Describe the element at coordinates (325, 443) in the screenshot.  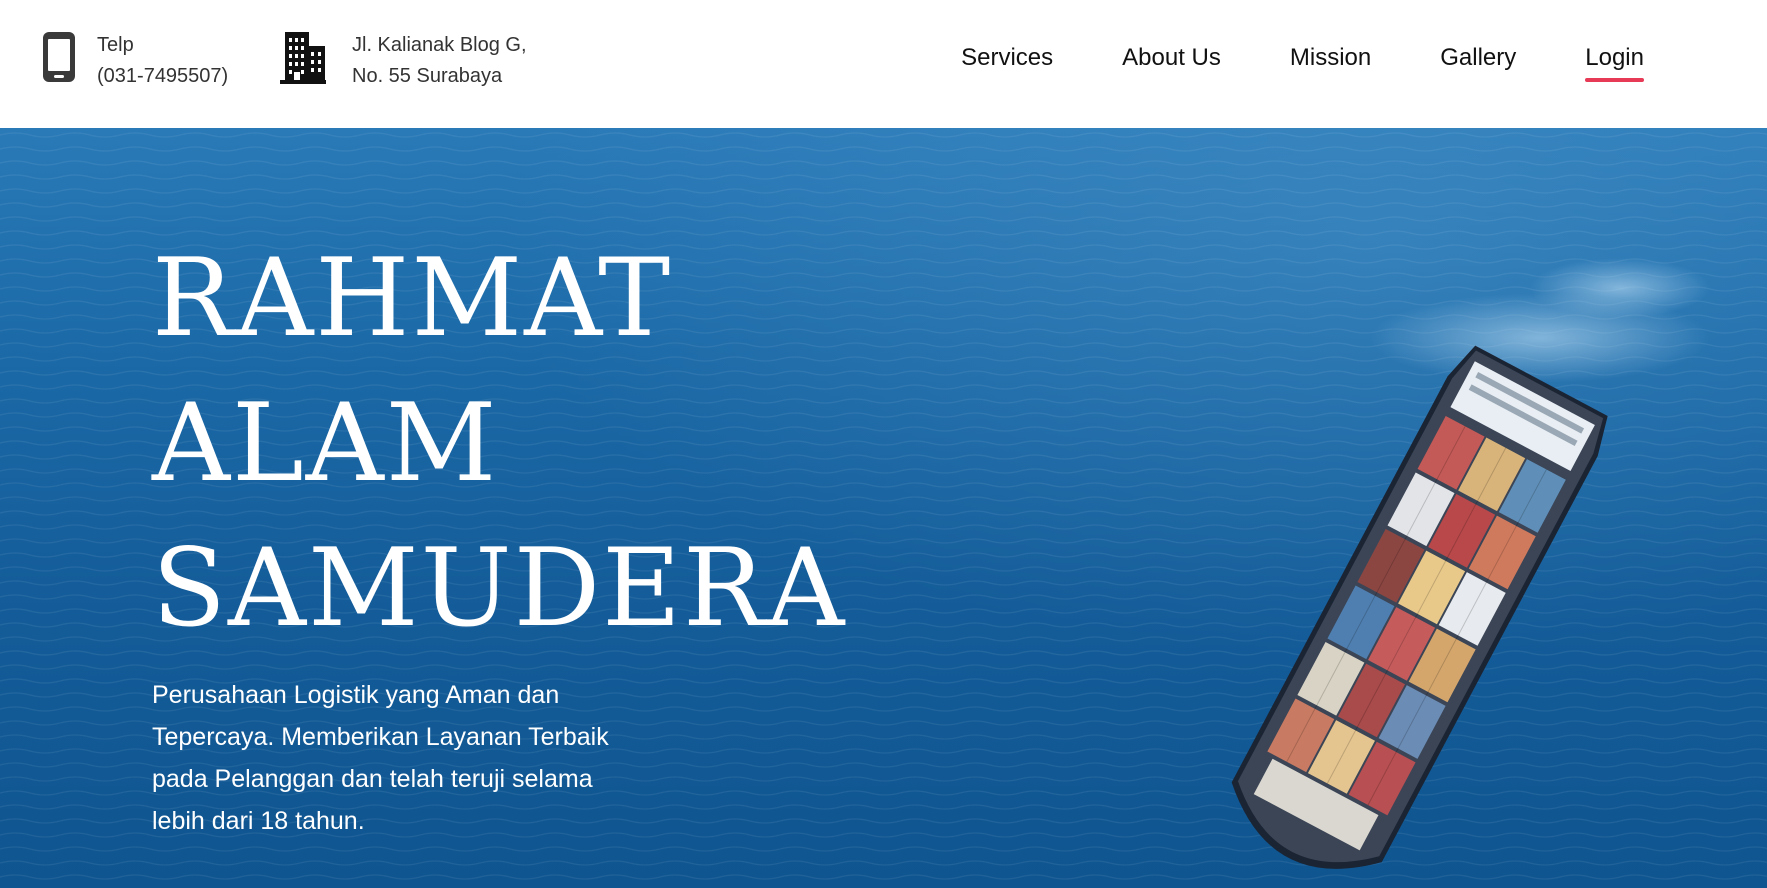
I see `title-line-2: ALAM` at that location.